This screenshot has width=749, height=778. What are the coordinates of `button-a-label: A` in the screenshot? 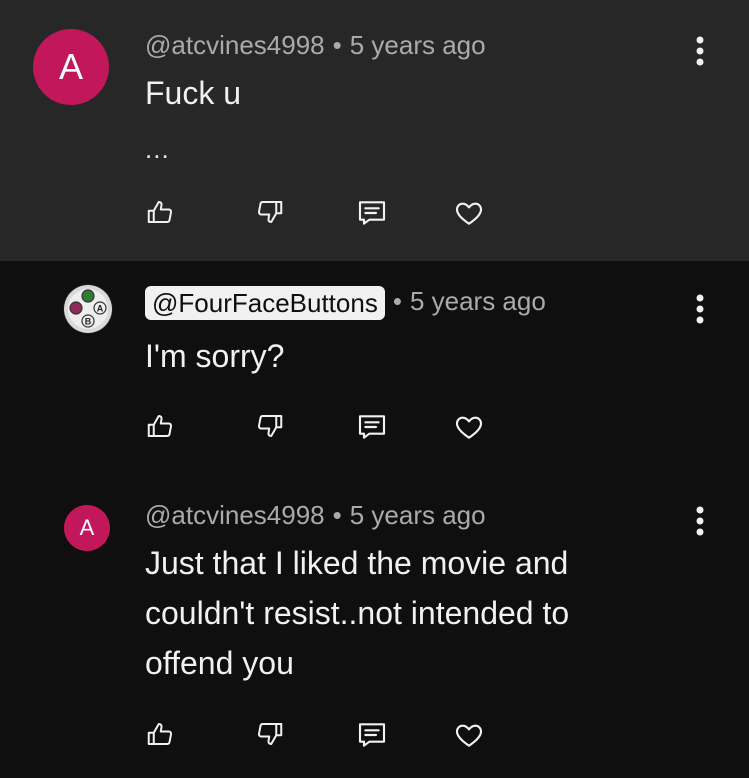 It's located at (100, 309).